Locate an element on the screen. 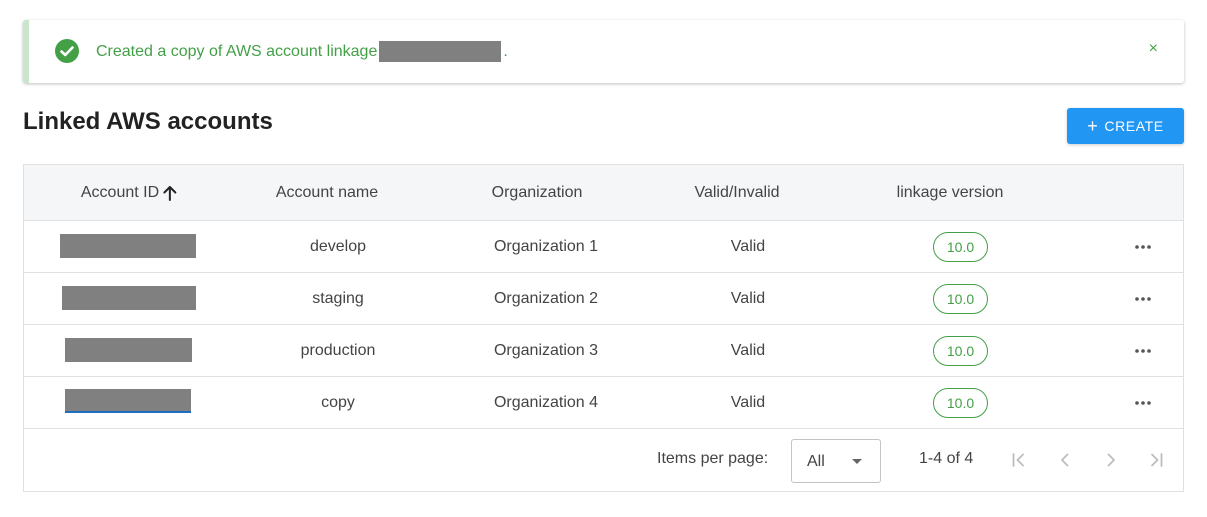  column-header-account-id: Account ID is located at coordinates (130, 193).